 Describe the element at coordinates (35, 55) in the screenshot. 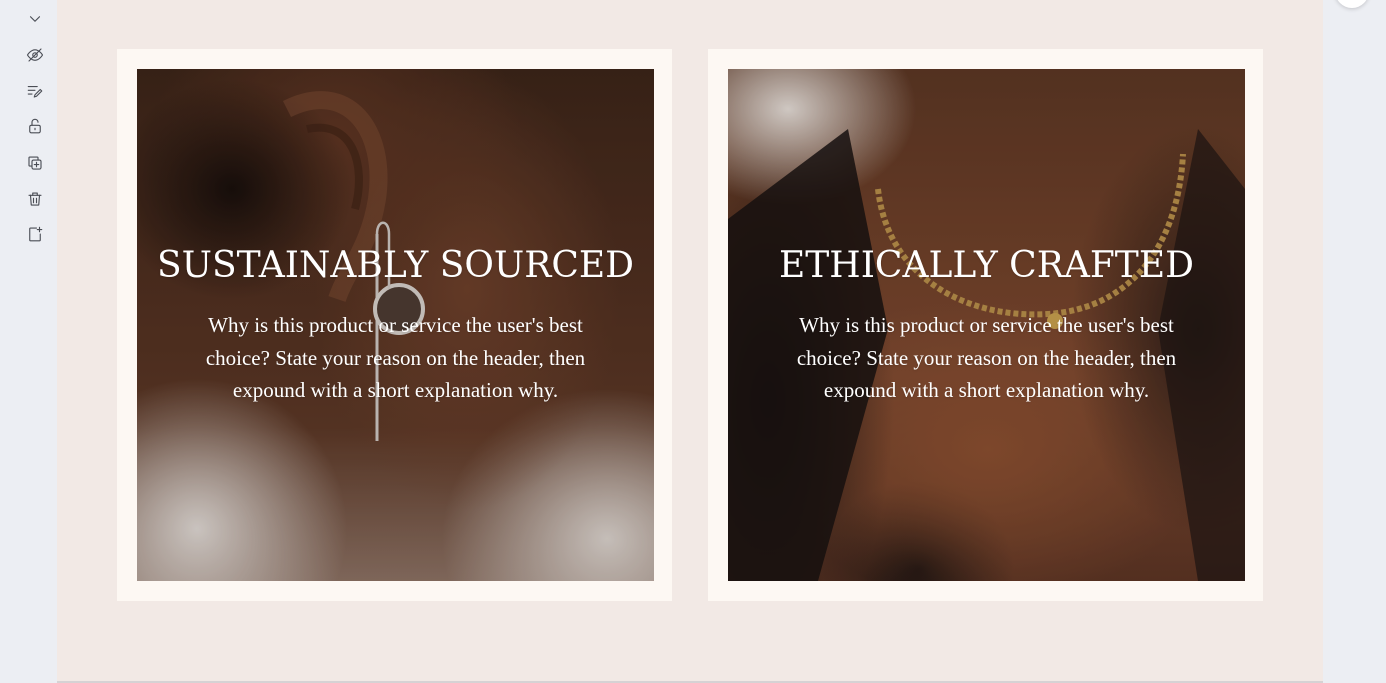

I see `eye-slash-icon` at that location.